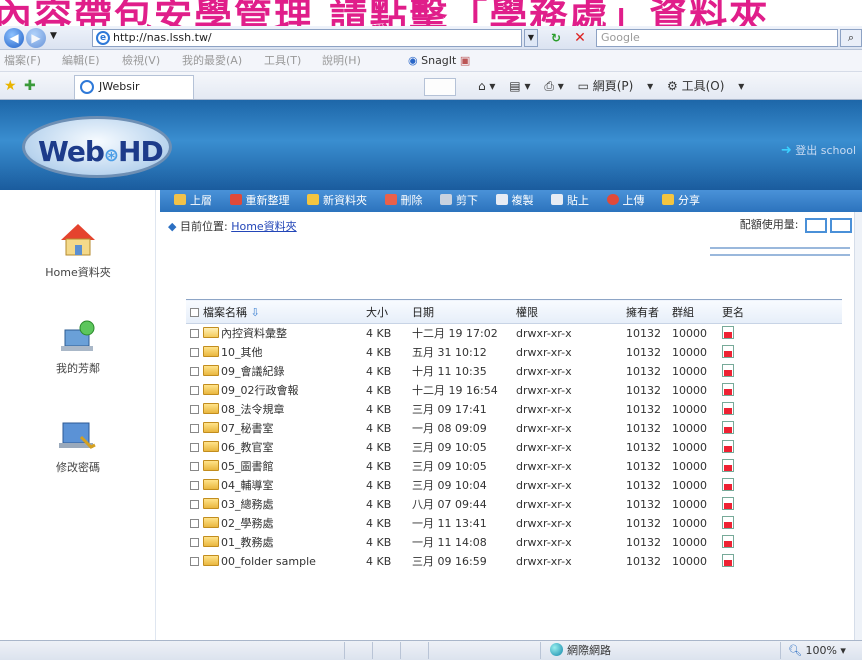 The image size is (862, 660). What do you see at coordinates (276, 352) in the screenshot?
I see `file-name-cell: 10_其他` at bounding box center [276, 352].